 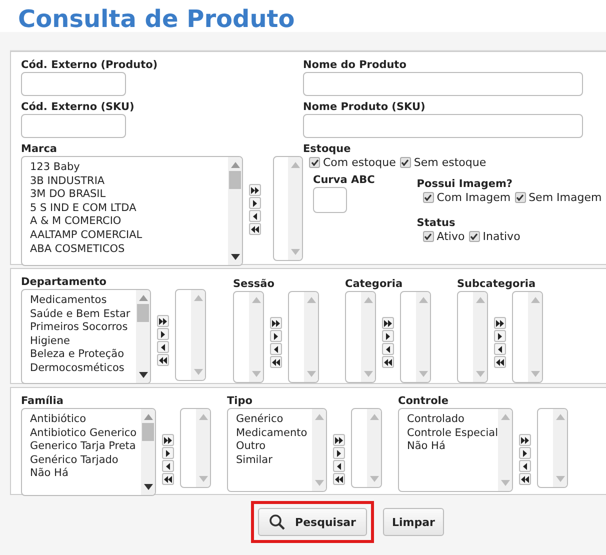 I want to click on list-option: Medicamentos, so click(x=83, y=301).